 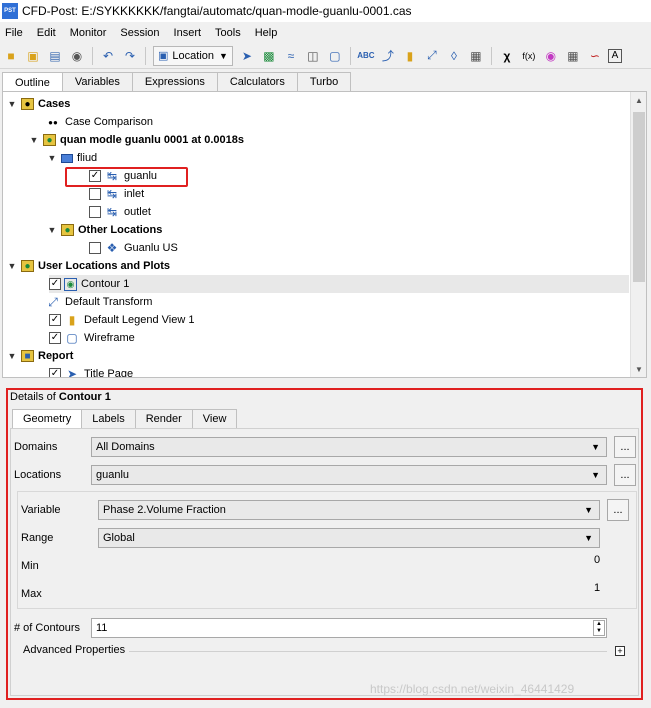 I want to click on tree-item-outlet: ↹ outlet, so click(x=120, y=212).